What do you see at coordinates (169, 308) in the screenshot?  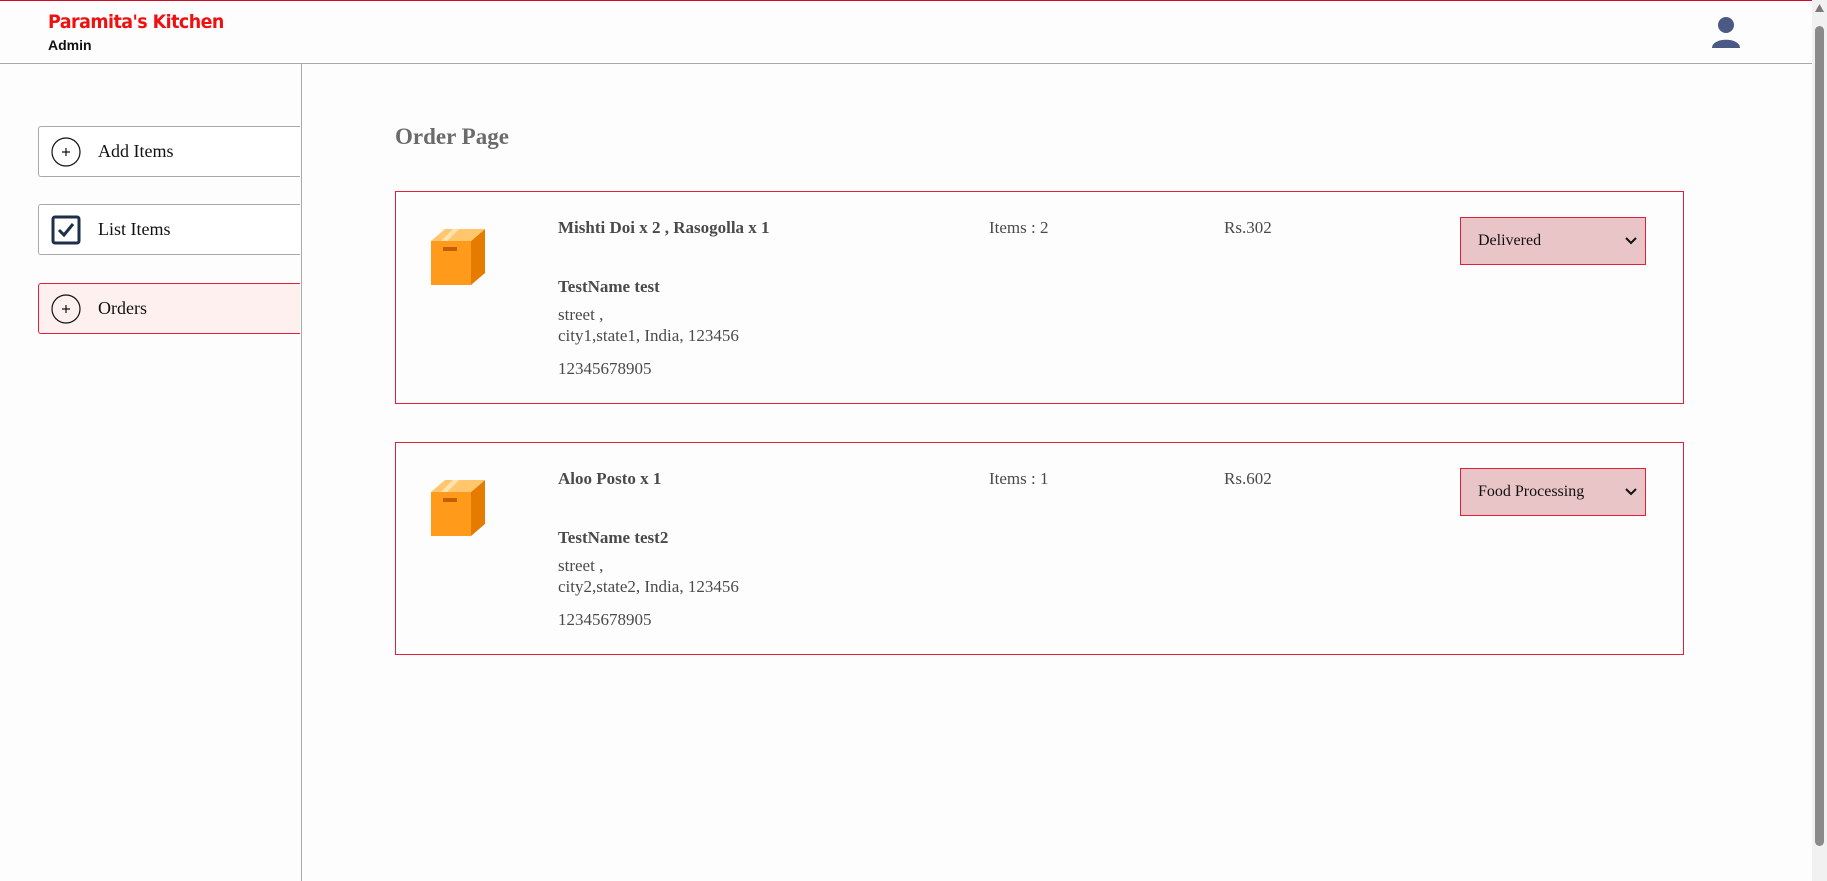 I see `sidebar-item-orders: Orders` at bounding box center [169, 308].